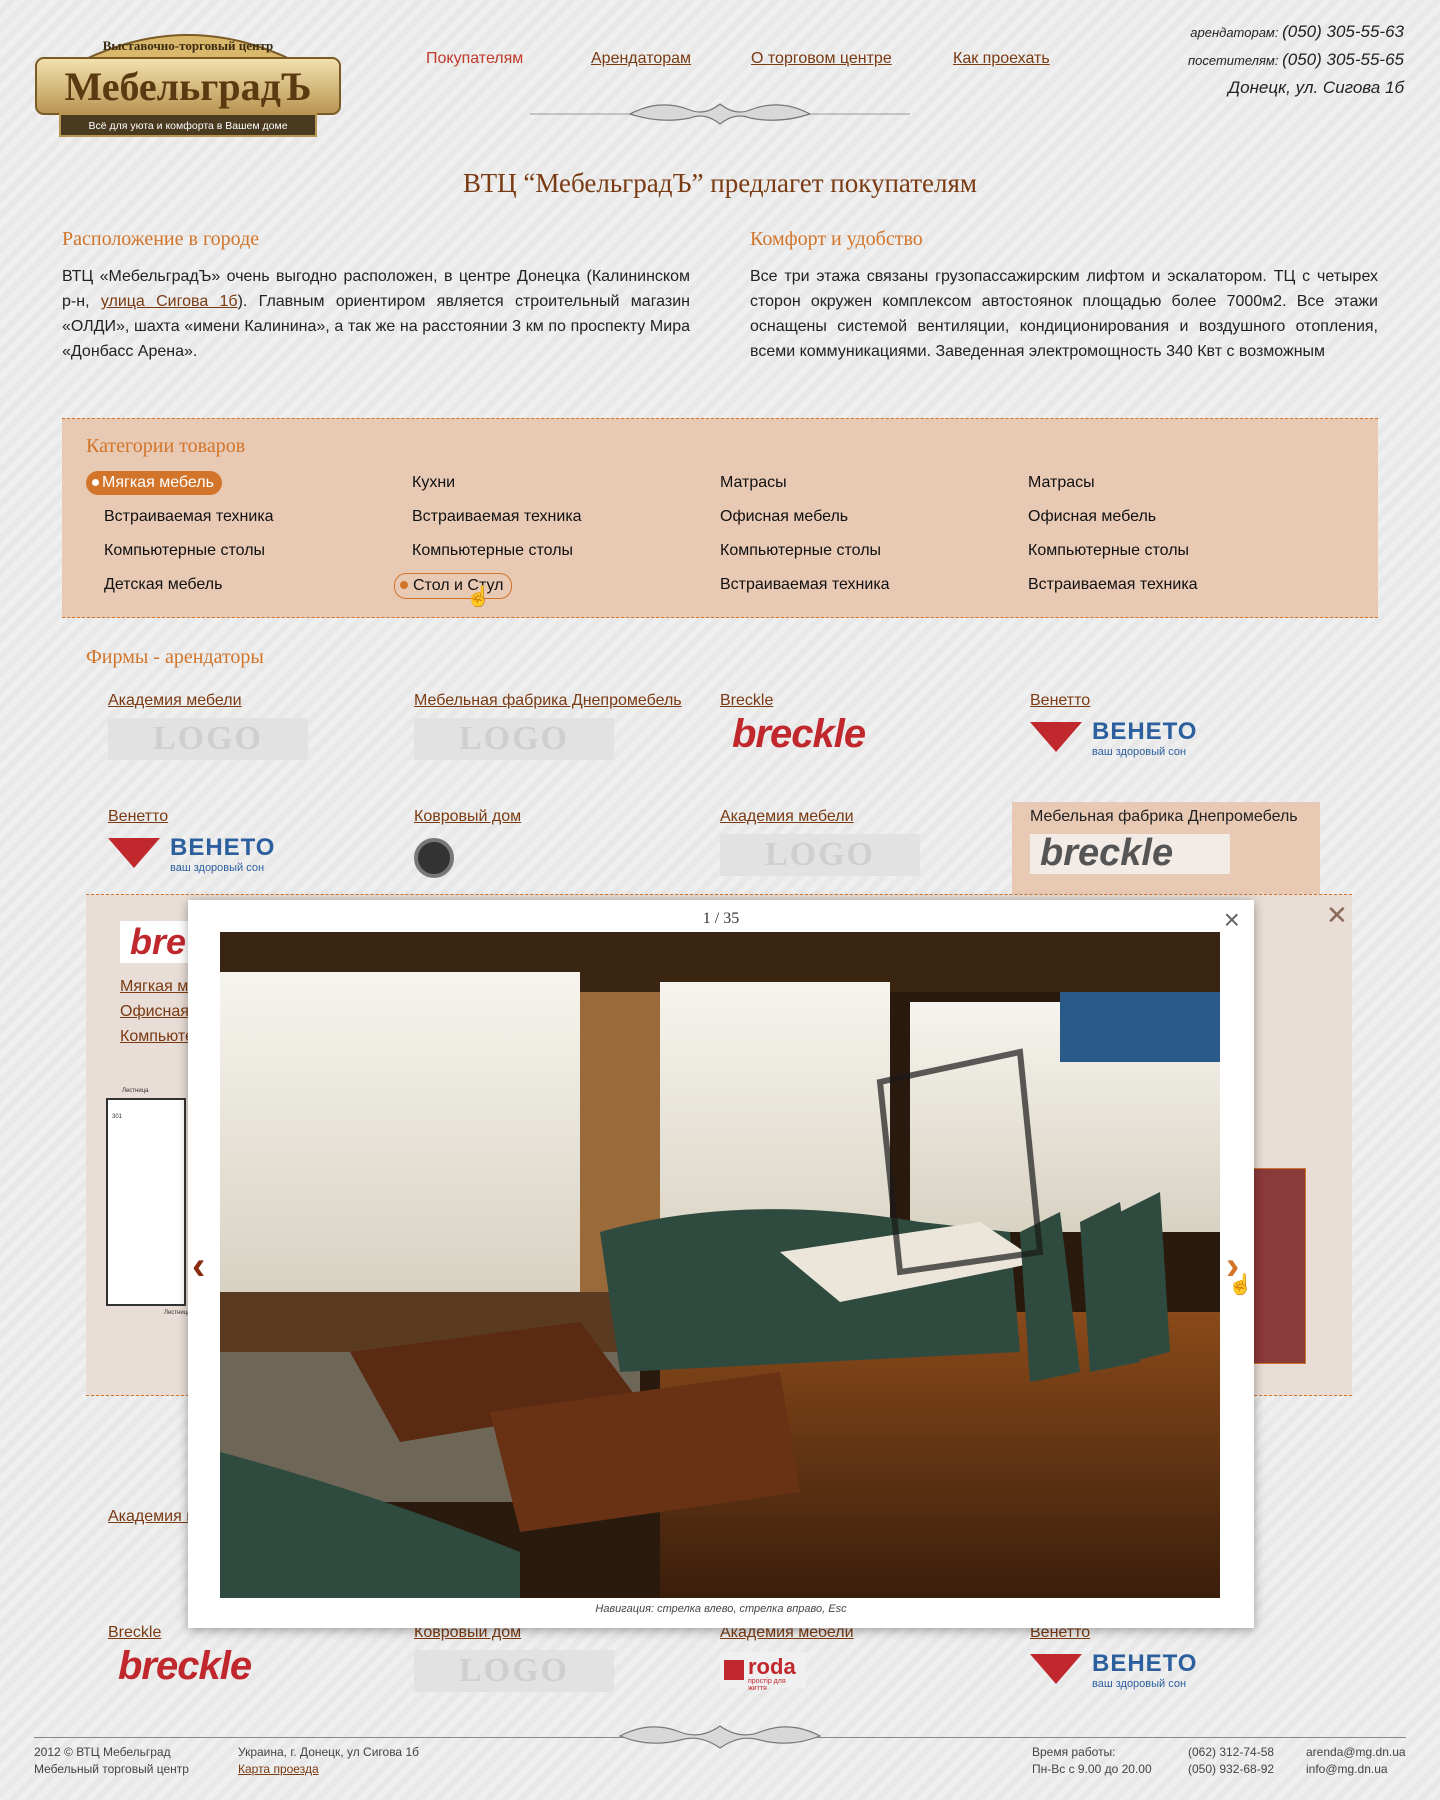  I want to click on firm-item: Мебельная фабрика Днепромебель, so click(548, 701).